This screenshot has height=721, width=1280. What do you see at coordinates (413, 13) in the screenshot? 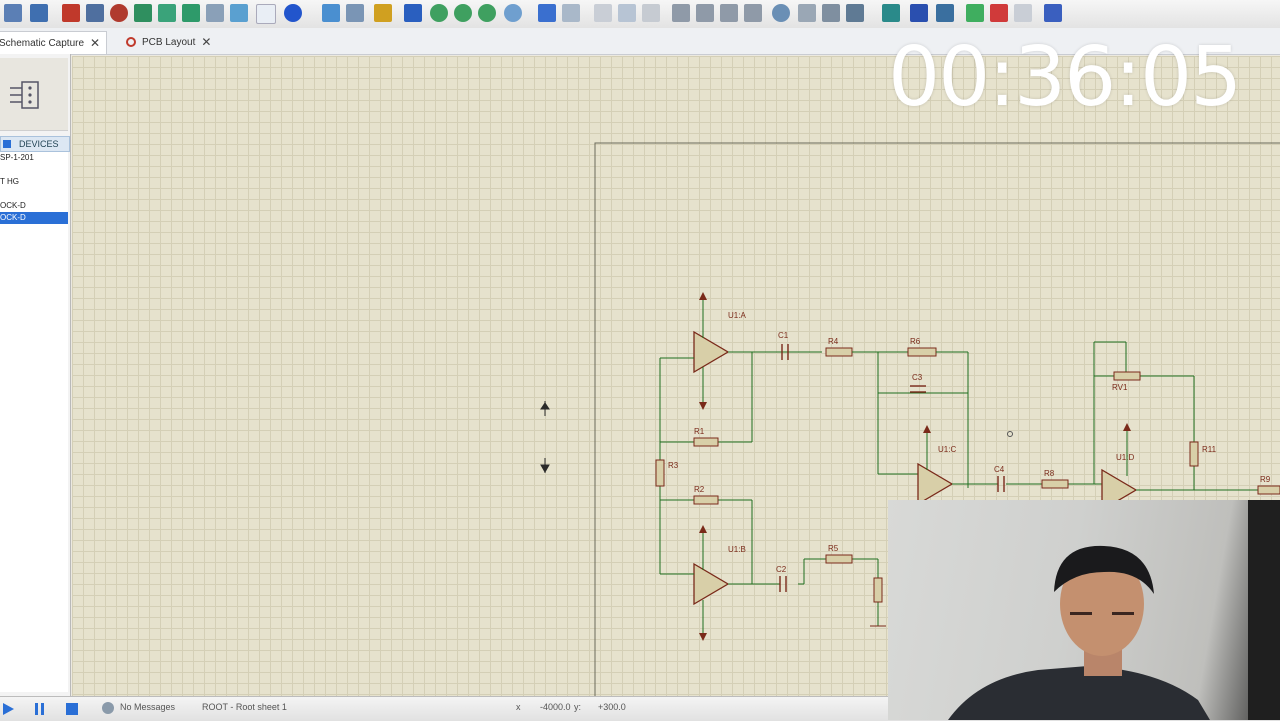
I see `pan-icon` at bounding box center [413, 13].